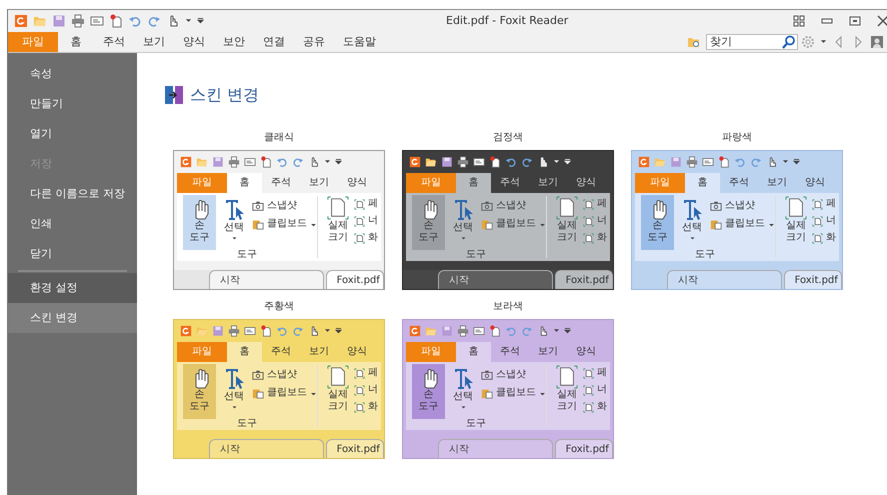 This screenshot has width=887, height=495. What do you see at coordinates (72, 194) in the screenshot?
I see `sidebar-item: 다른 이름으로 저장` at bounding box center [72, 194].